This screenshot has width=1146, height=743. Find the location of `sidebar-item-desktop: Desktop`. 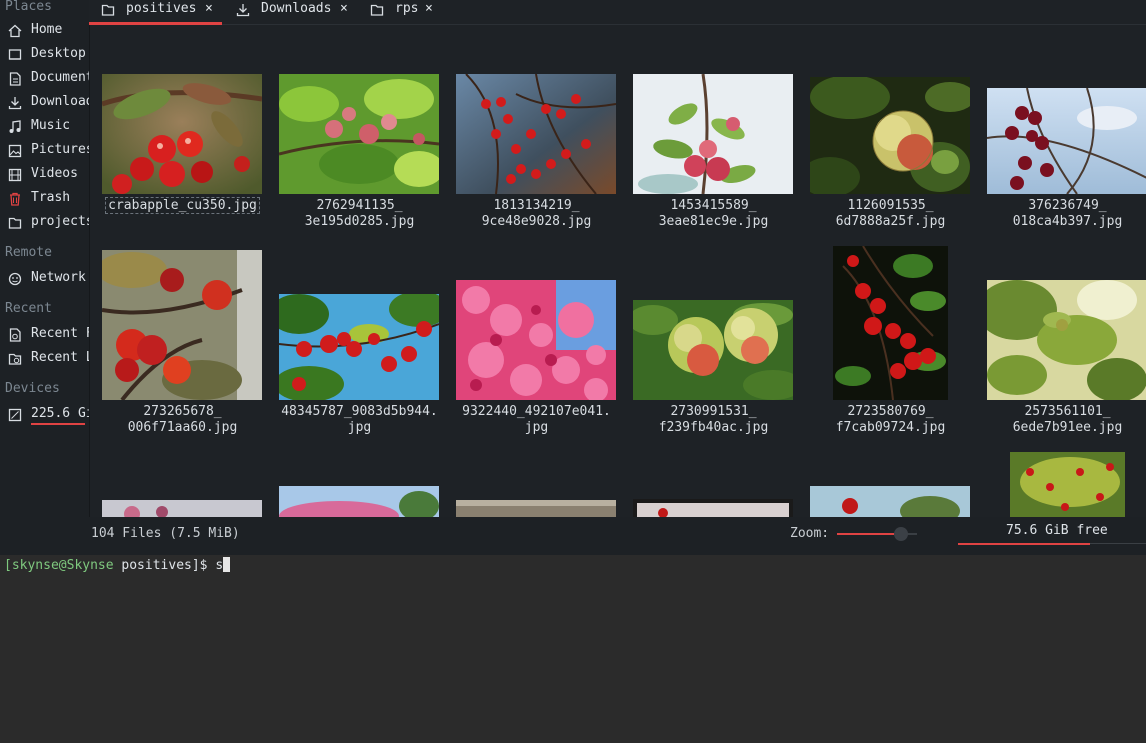

sidebar-item-desktop: Desktop is located at coordinates (44, 55).